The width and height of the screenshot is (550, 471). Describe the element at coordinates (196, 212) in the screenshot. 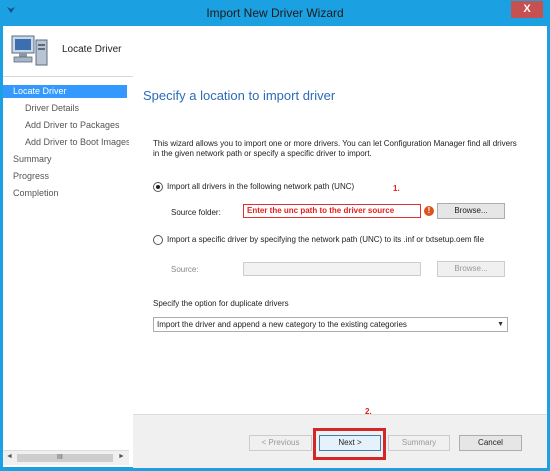

I see `source-folder-label: Source folder:` at that location.